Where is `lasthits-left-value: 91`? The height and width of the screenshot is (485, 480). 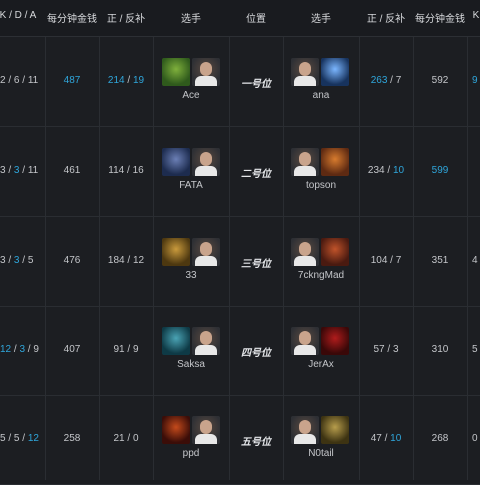 lasthits-left-value: 91 is located at coordinates (119, 349).